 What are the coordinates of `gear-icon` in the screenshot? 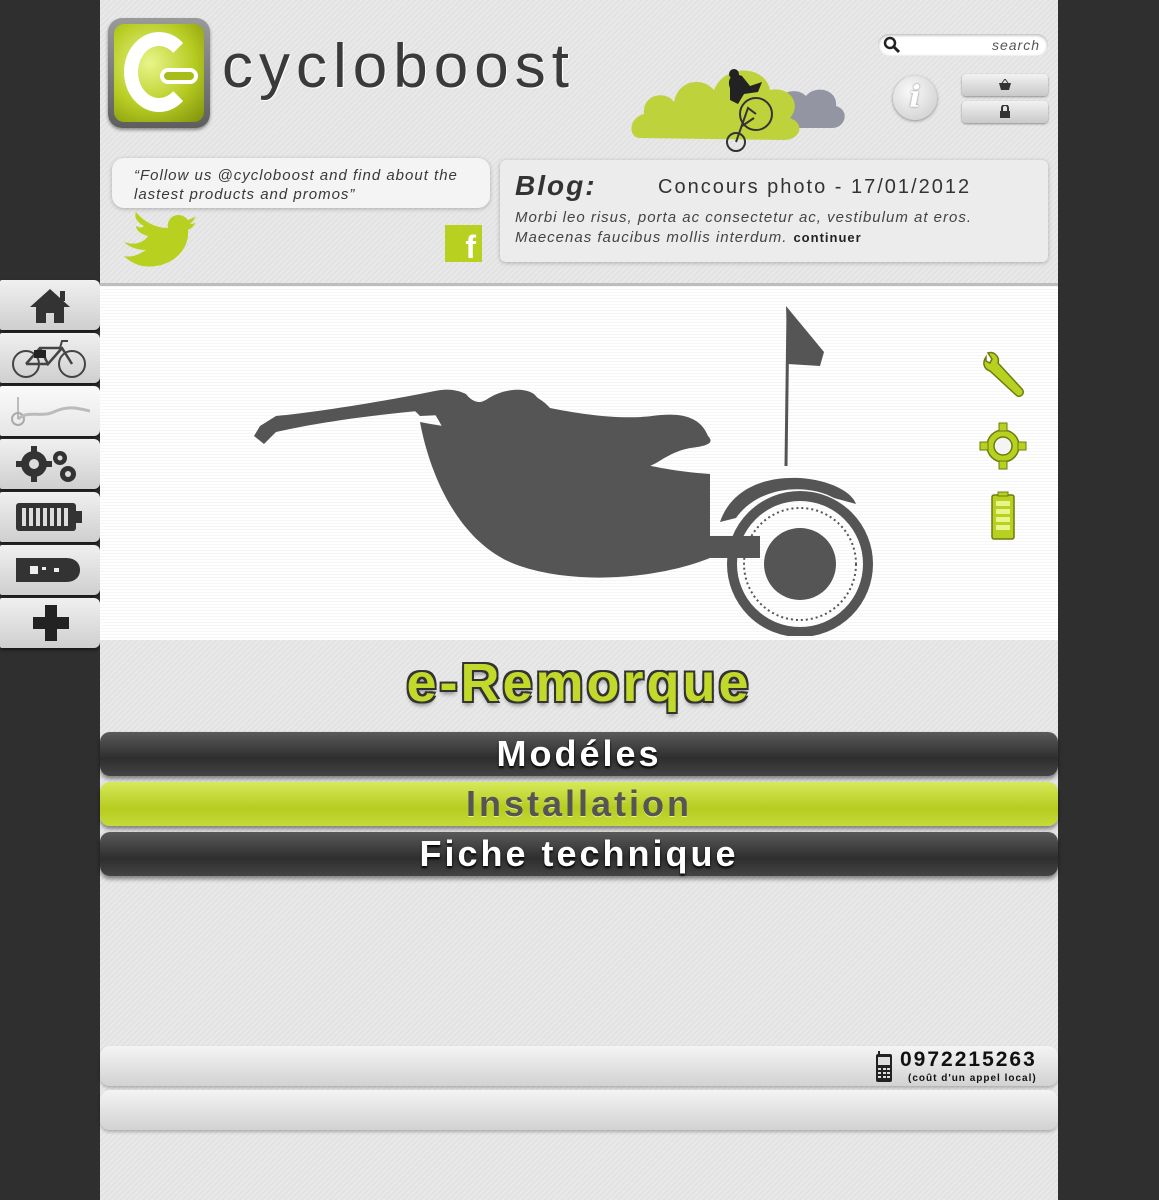 It's located at (1003, 446).